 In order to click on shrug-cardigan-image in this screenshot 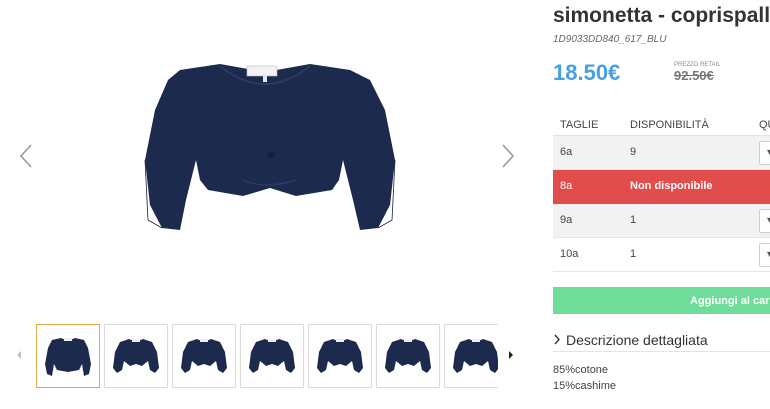, I will do `click(270, 147)`.